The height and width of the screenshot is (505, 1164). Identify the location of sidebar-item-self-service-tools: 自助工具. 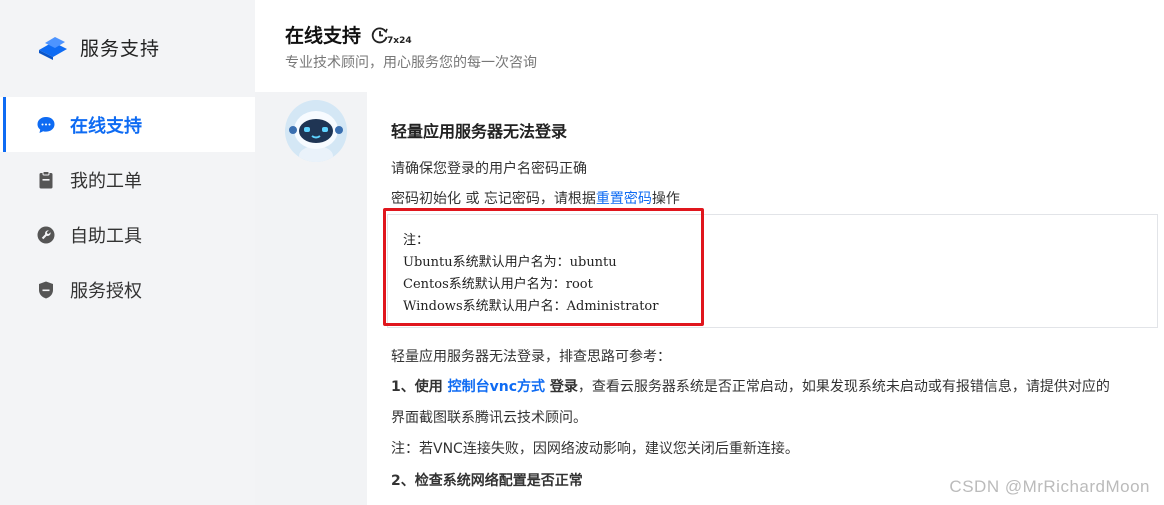
(127, 234).